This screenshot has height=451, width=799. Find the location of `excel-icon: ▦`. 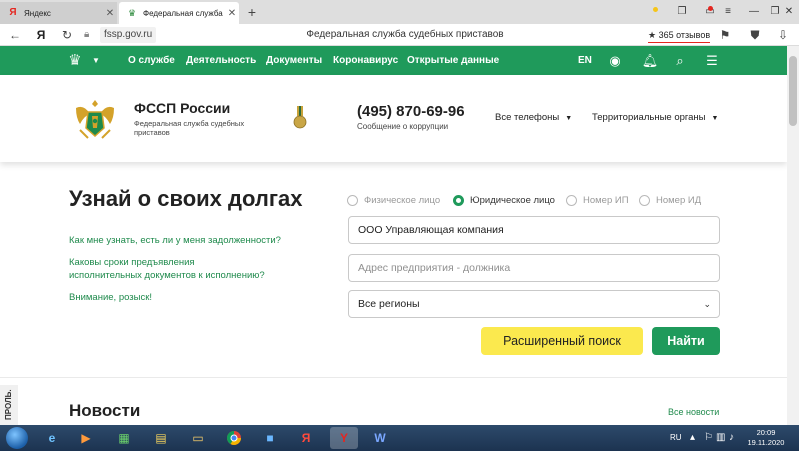

excel-icon: ▦ is located at coordinates (124, 438).